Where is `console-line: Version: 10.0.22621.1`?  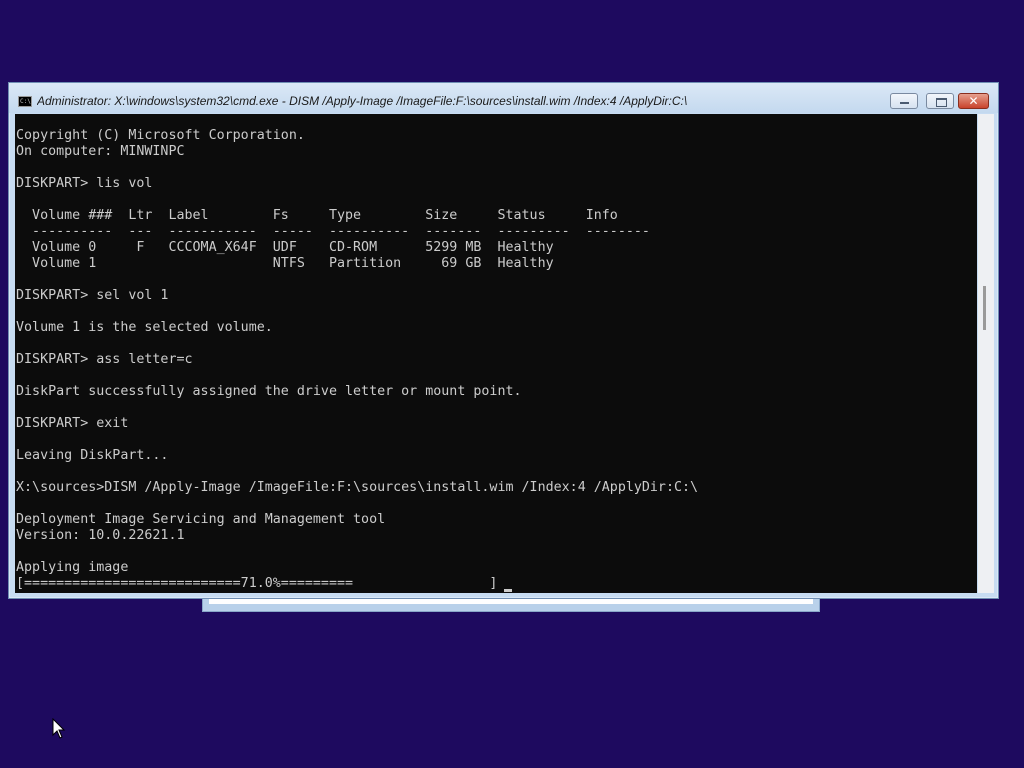 console-line: Version: 10.0.22621.1 is located at coordinates (100, 535).